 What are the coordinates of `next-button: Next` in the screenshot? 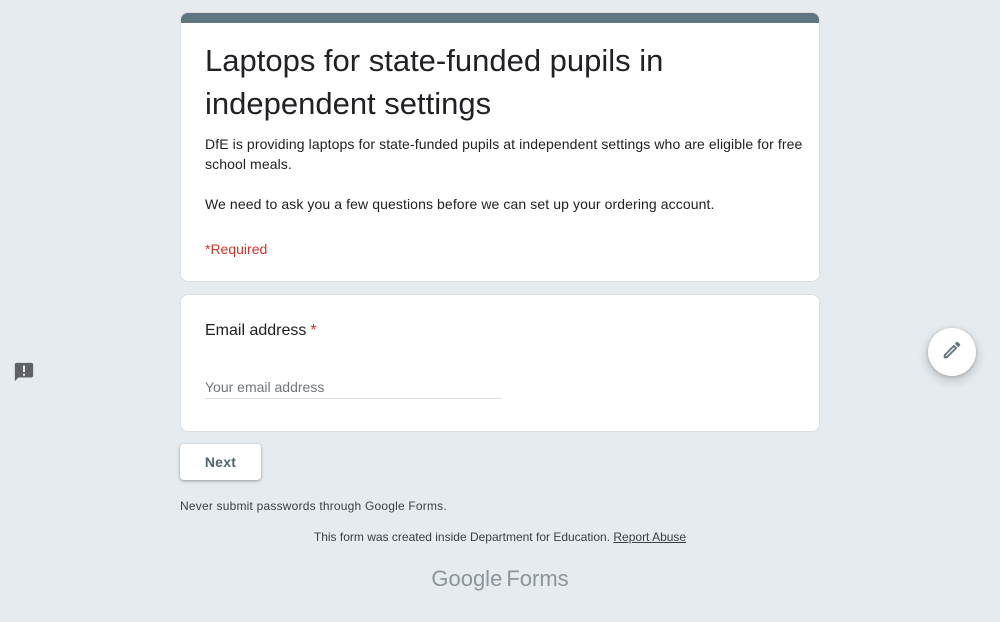 It's located at (220, 462).